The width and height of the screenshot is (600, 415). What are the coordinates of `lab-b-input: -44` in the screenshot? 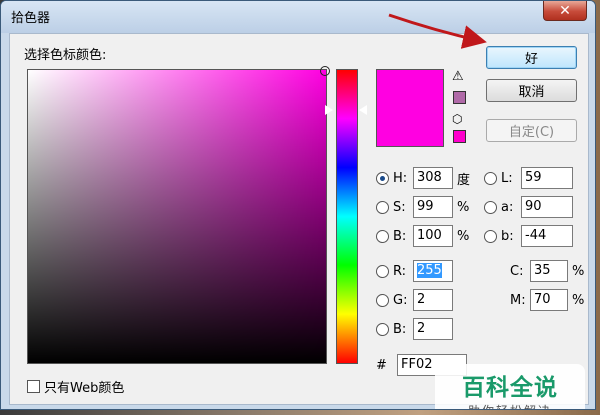 It's located at (547, 236).